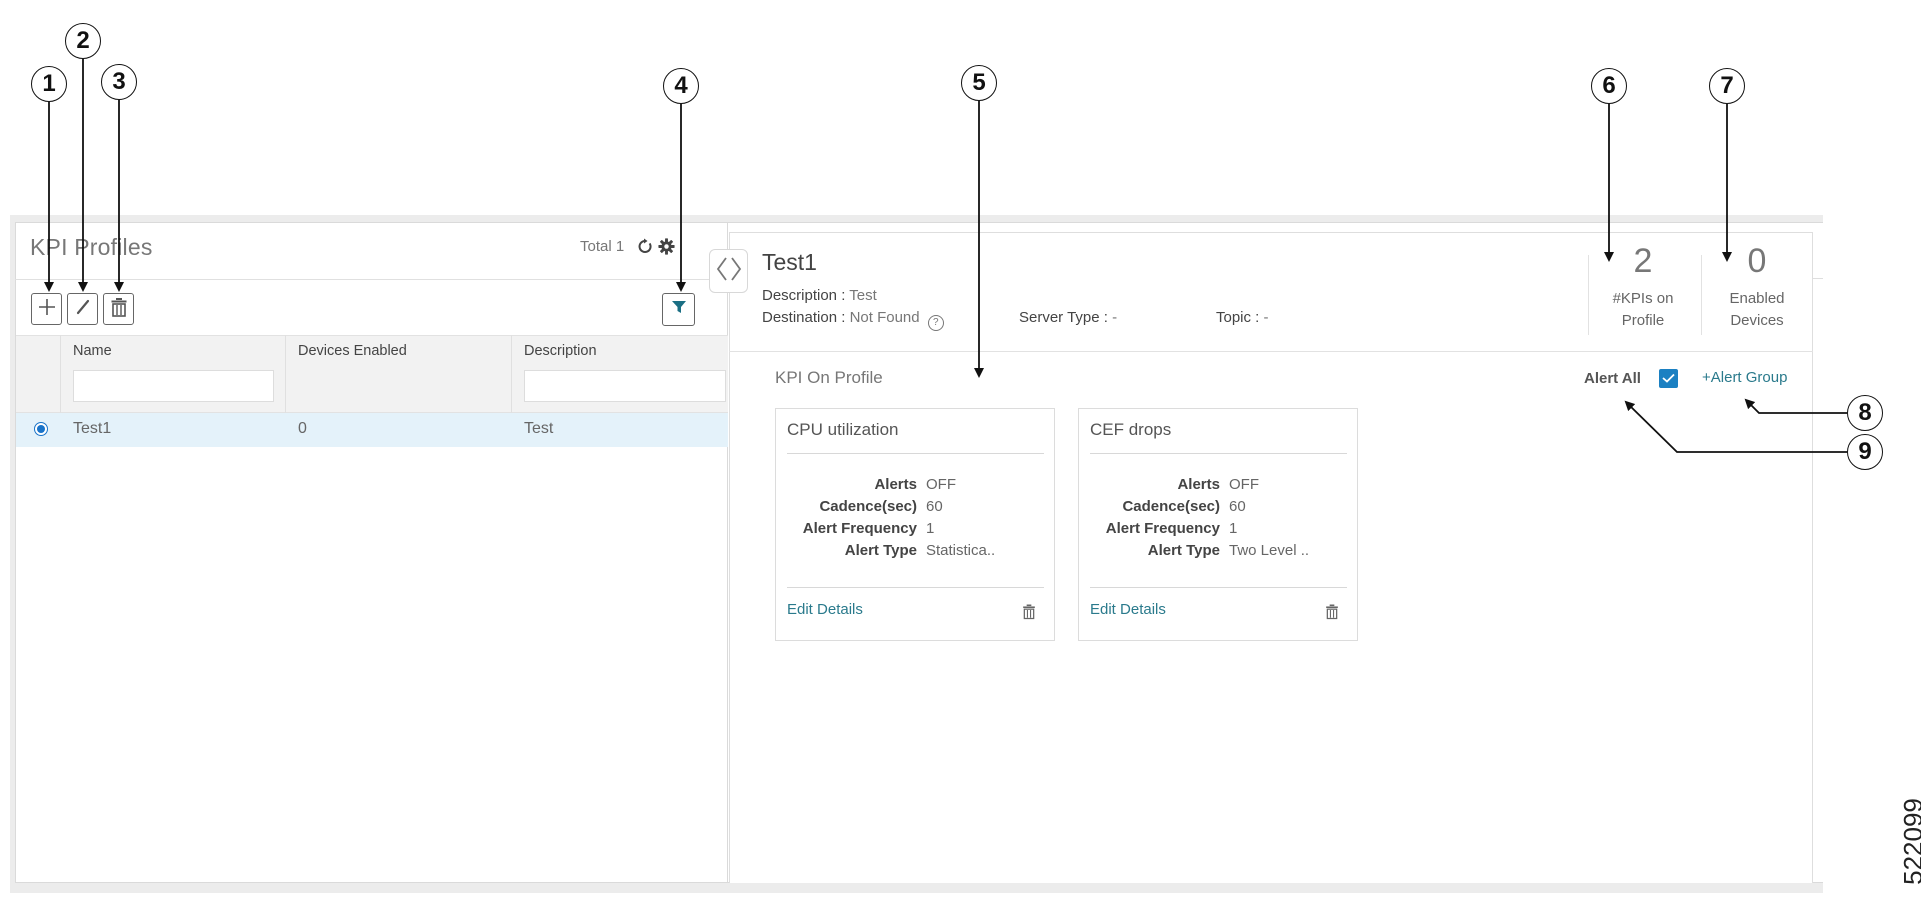 The height and width of the screenshot is (898, 1921). What do you see at coordinates (83, 41) in the screenshot?
I see `callout-2: 2` at bounding box center [83, 41].